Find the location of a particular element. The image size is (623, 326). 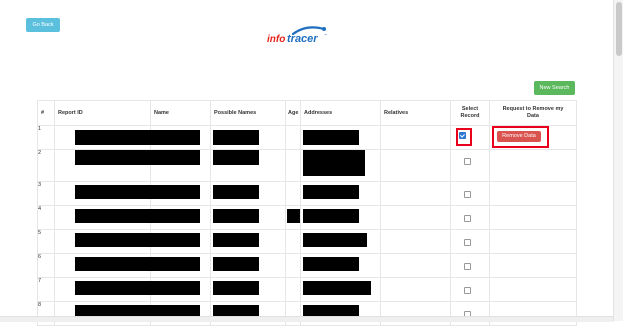

table-row: 7 is located at coordinates (307, 289).